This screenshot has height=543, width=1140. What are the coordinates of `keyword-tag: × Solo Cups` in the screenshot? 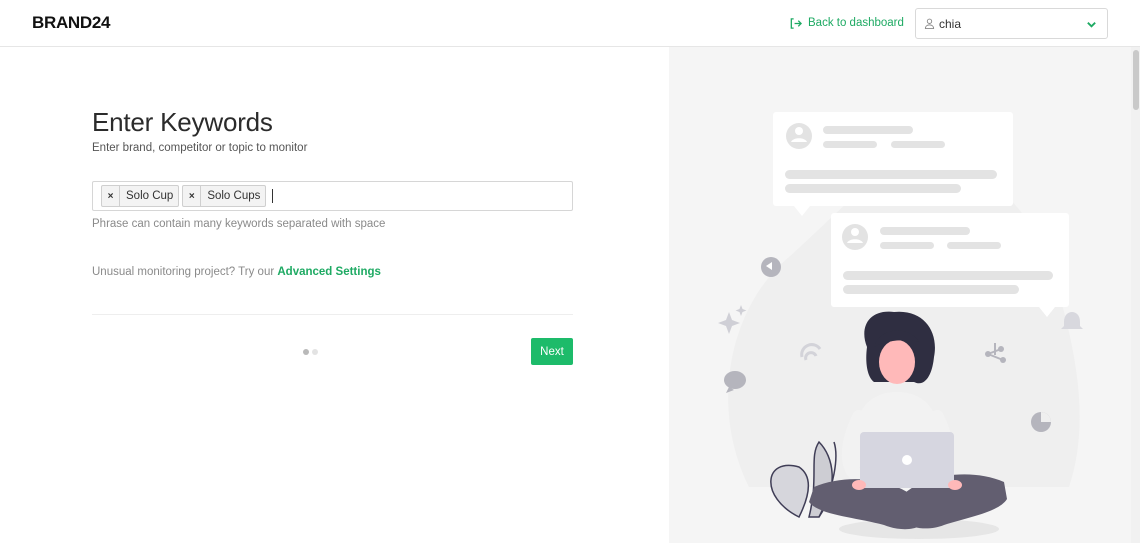 It's located at (224, 196).